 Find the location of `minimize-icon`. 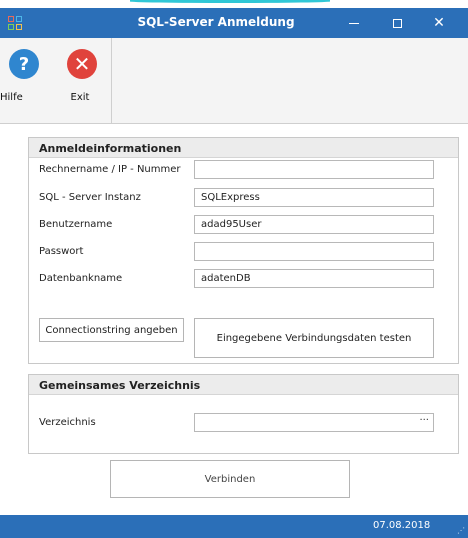

minimize-icon is located at coordinates (354, 23).